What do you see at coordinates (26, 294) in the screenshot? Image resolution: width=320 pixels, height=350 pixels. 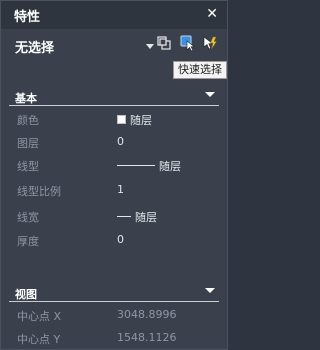 I see `section-view-title: 视图` at bounding box center [26, 294].